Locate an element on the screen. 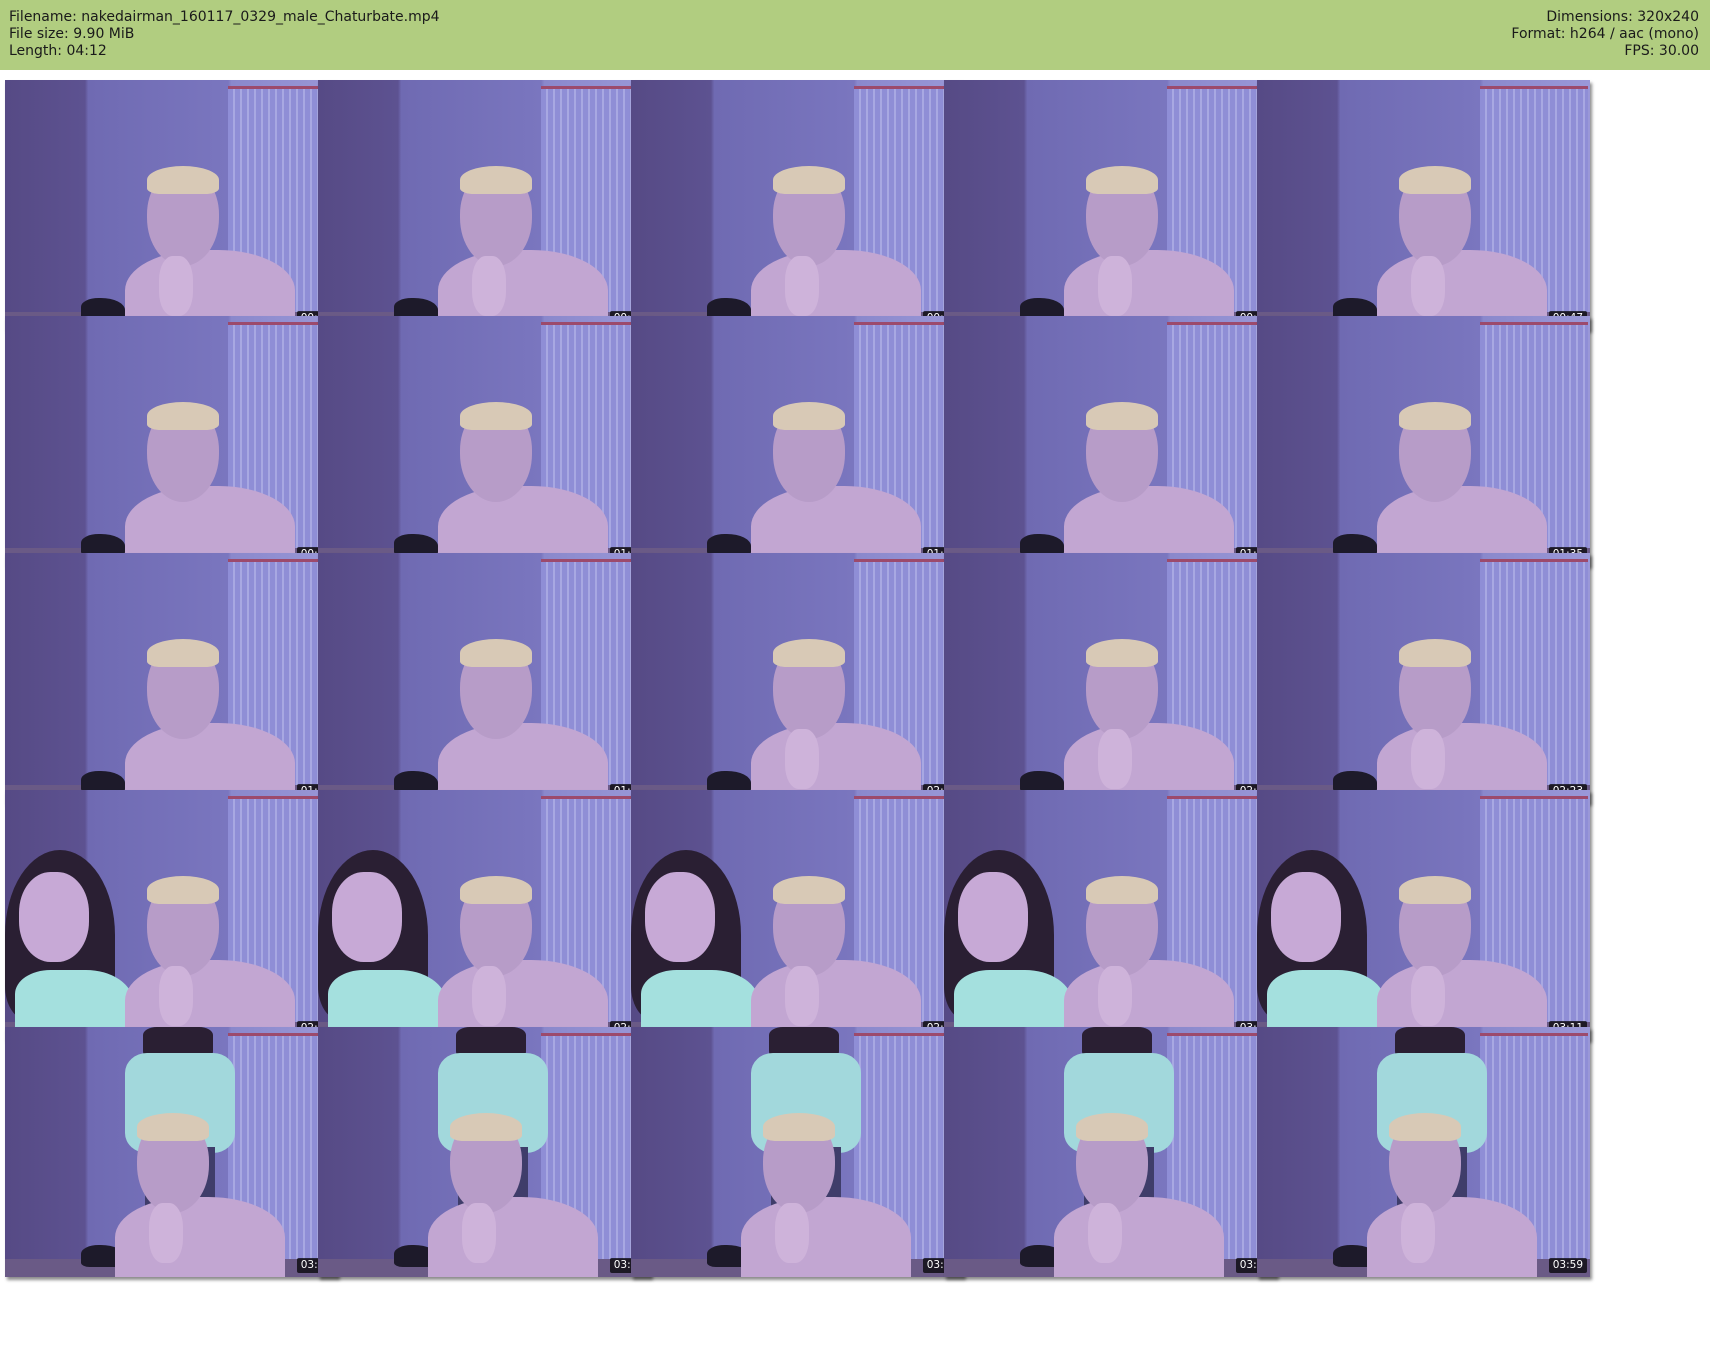  video-thumbnail: 03:20 is located at coordinates (171, 1152).